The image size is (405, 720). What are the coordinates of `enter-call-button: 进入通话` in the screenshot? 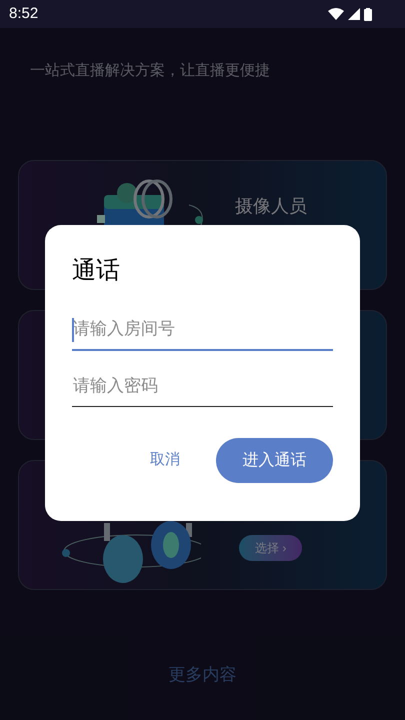 It's located at (274, 460).